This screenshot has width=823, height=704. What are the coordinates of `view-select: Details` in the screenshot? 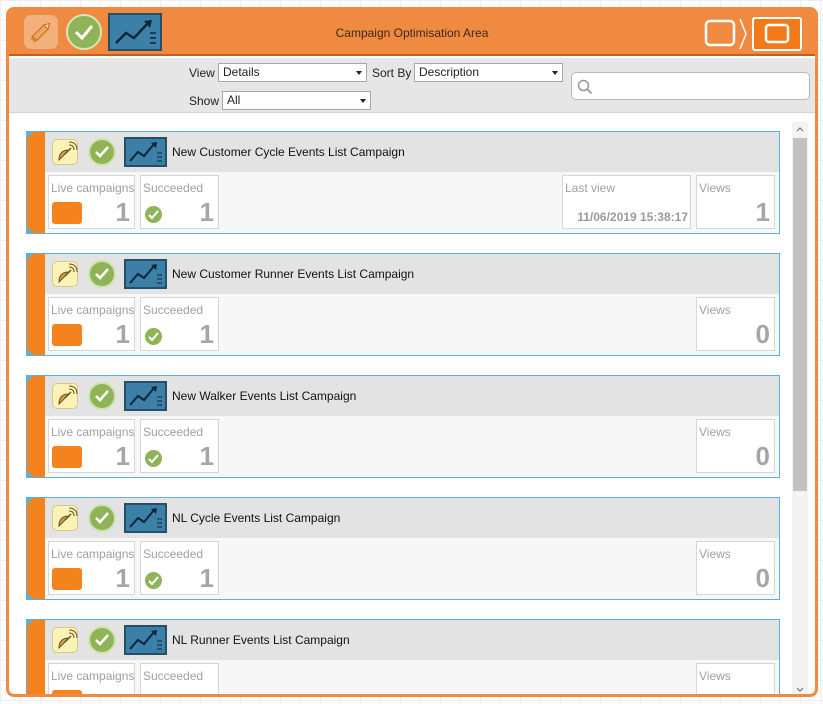 It's located at (292, 72).